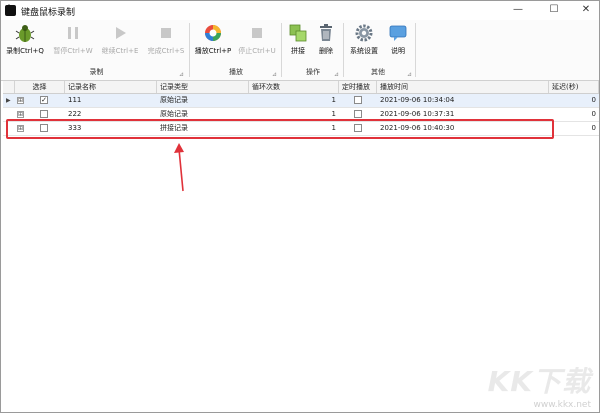 This screenshot has height=413, width=600. What do you see at coordinates (44, 100) in the screenshot?
I see `select-checkbox: ✓` at bounding box center [44, 100].